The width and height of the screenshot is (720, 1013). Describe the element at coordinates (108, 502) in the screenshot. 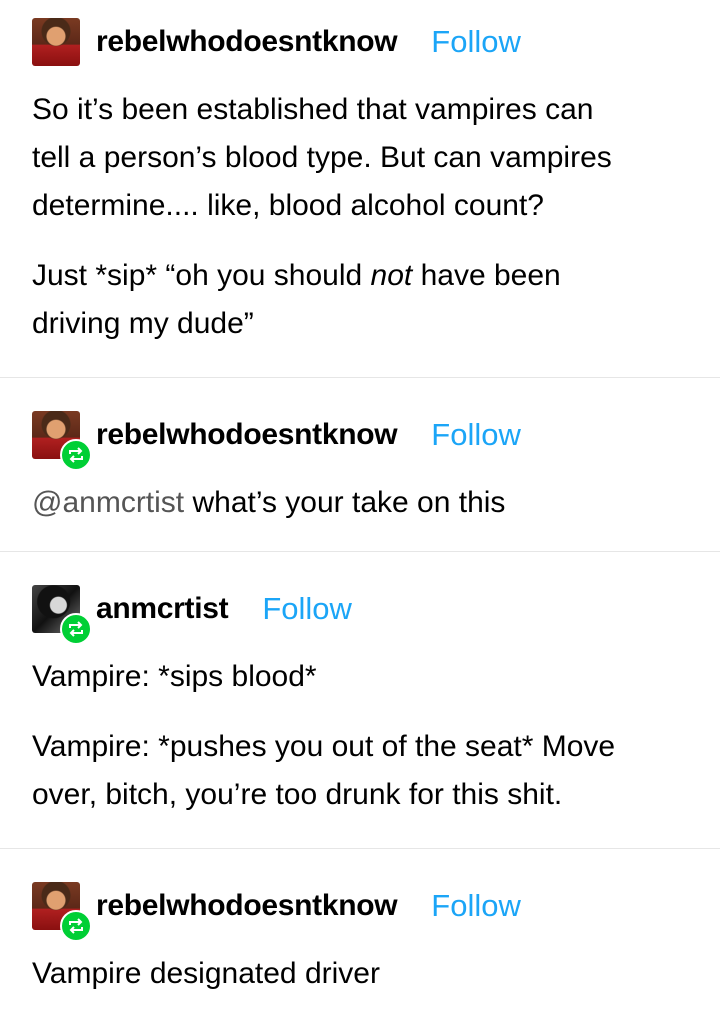

I see `mention-link: @anmcrtist` at that location.